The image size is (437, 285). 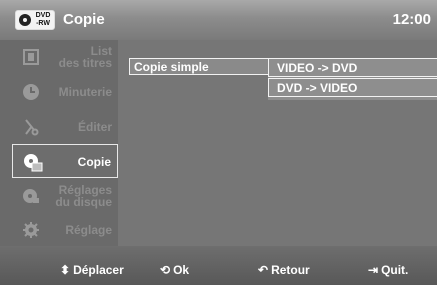 What do you see at coordinates (31, 230) in the screenshot?
I see `gear-icon` at bounding box center [31, 230].